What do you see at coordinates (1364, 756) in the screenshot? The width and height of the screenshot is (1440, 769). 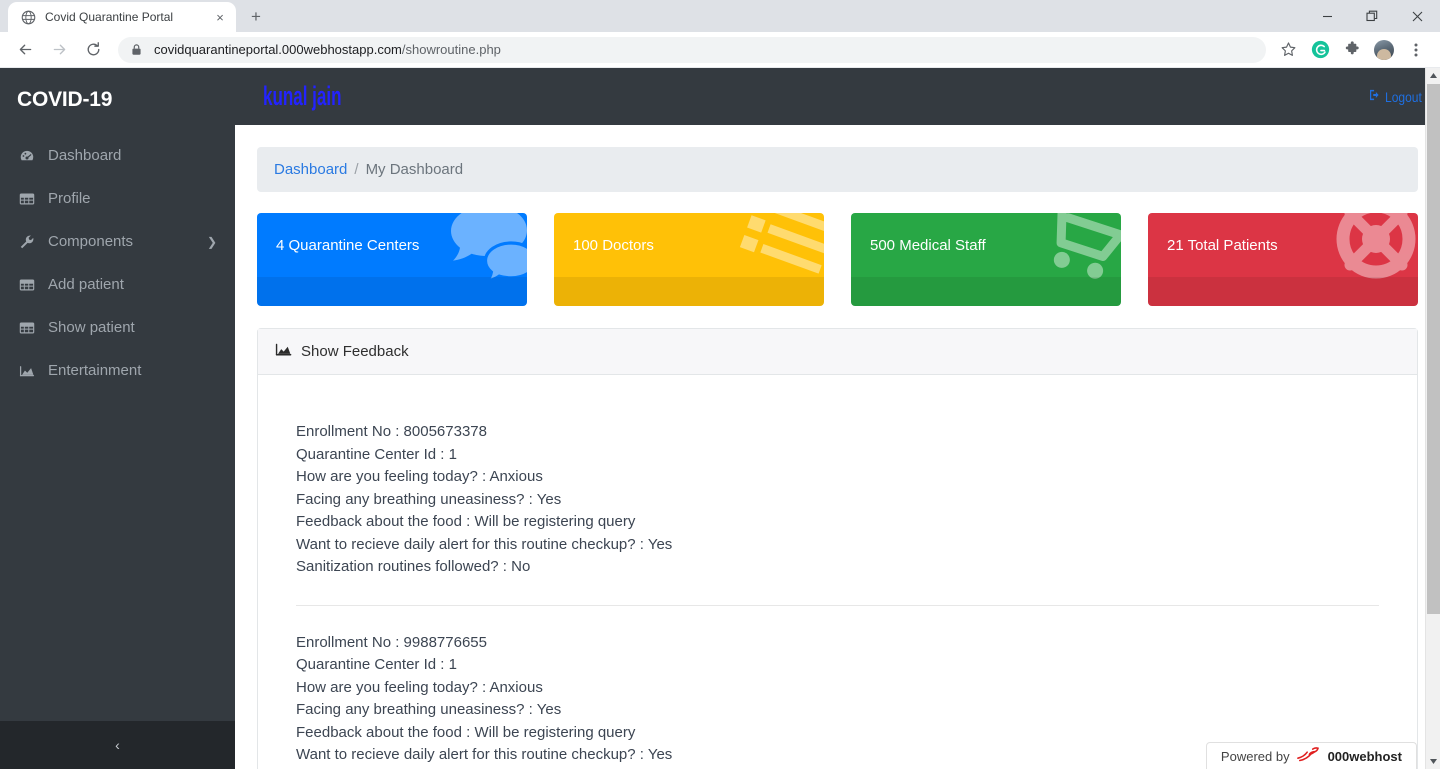 I see `webhost-name: 000webhost` at bounding box center [1364, 756].